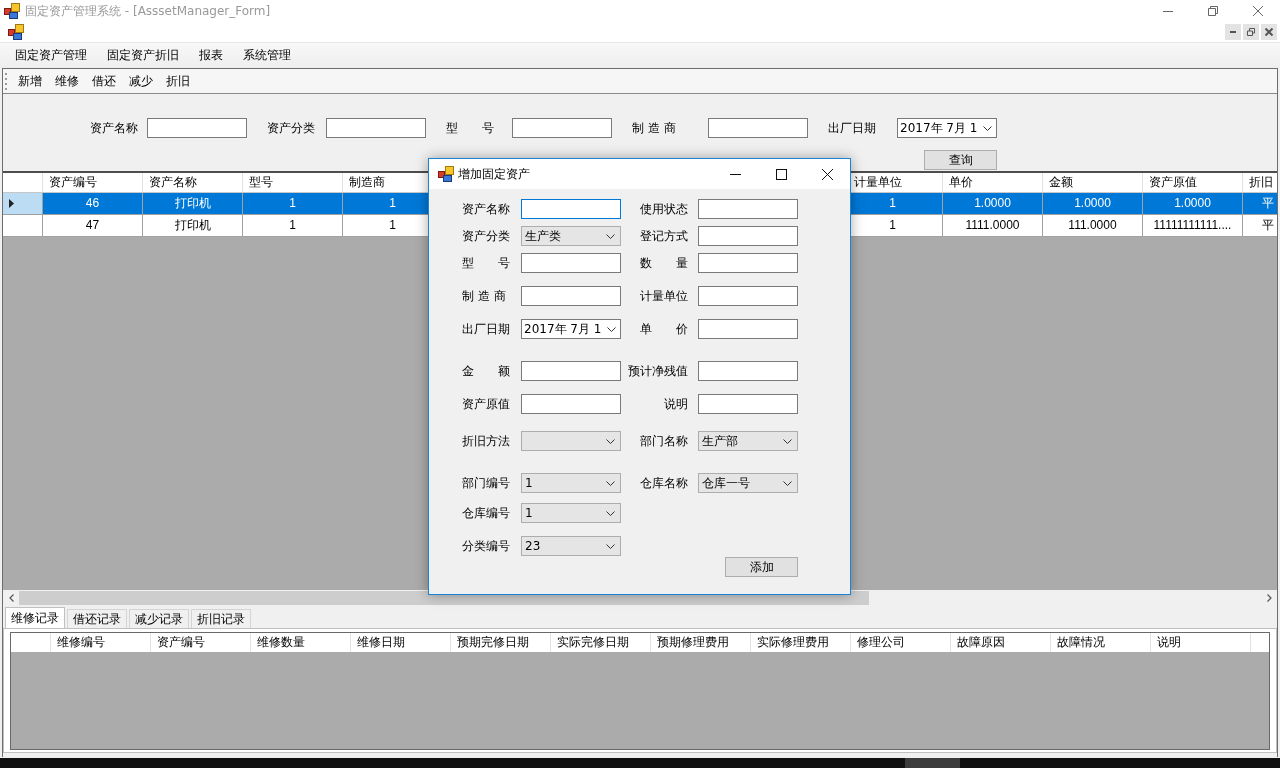 The width and height of the screenshot is (1280, 768). Describe the element at coordinates (494, 174) in the screenshot. I see `dialog-title: 增加固定资产` at that location.